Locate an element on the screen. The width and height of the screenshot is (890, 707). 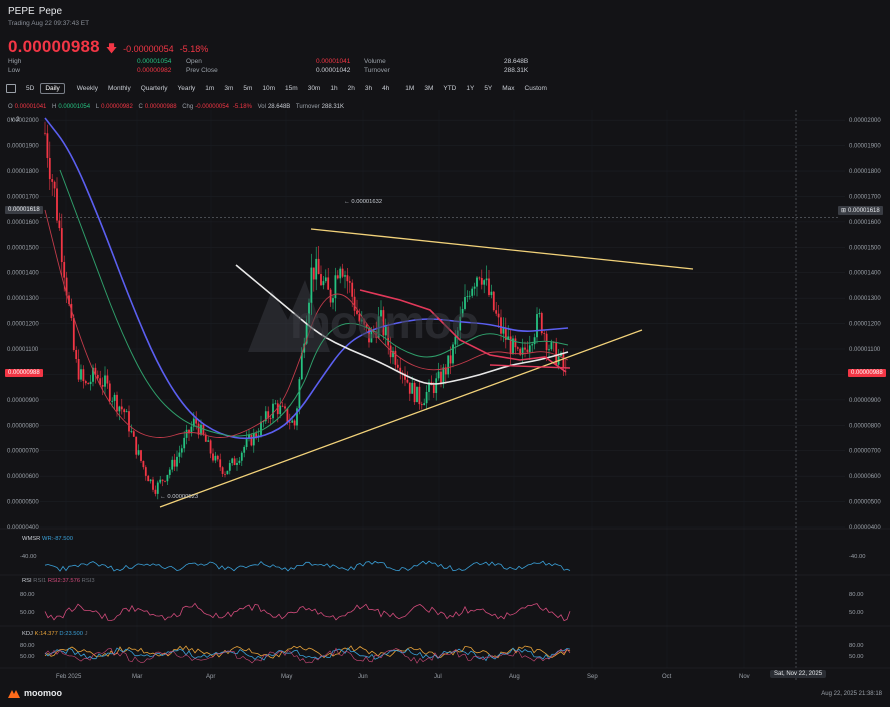
plus-icon: ⊞ is located at coordinates (843, 211).